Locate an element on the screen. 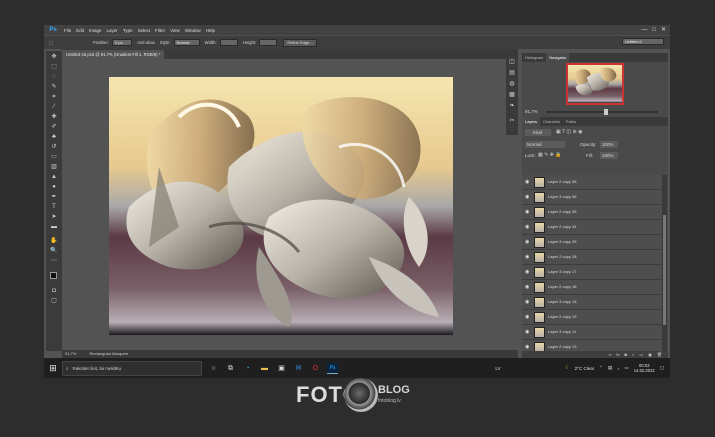 The height and width of the screenshot is (437, 715). zoom-tool-icon: 🔍 is located at coordinates (54, 251).